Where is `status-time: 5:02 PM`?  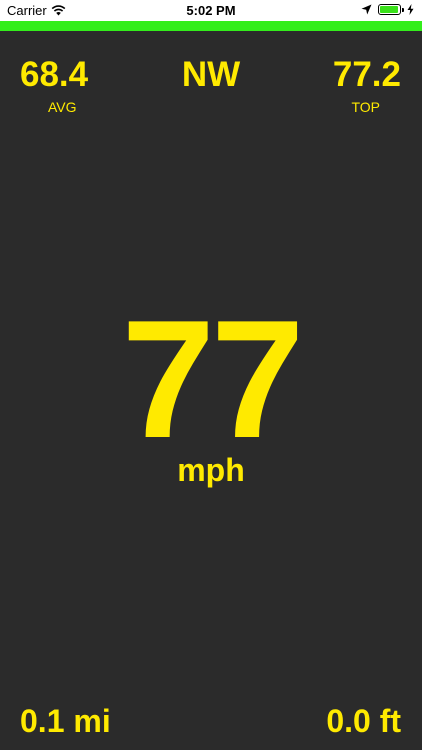
status-time: 5:02 PM is located at coordinates (211, 10).